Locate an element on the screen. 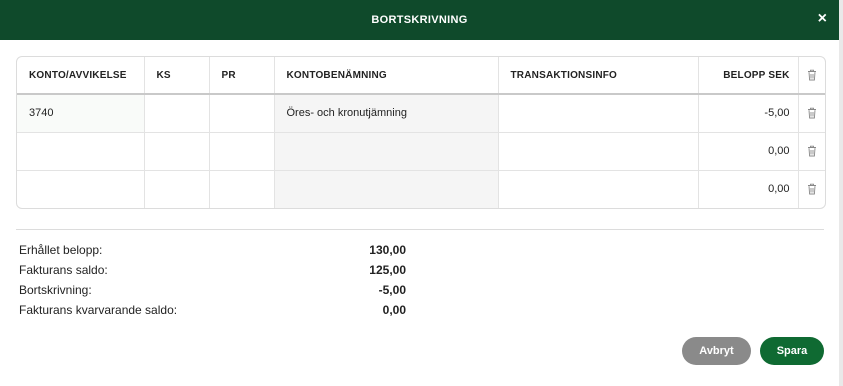 The height and width of the screenshot is (386, 843). summary-label: Fakturans saldo: is located at coordinates (63, 270).